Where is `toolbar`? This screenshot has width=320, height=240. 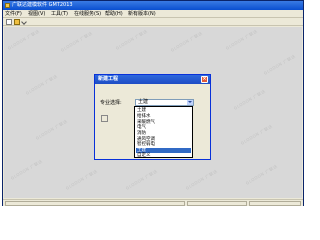
toolbar is located at coordinates (153, 22).